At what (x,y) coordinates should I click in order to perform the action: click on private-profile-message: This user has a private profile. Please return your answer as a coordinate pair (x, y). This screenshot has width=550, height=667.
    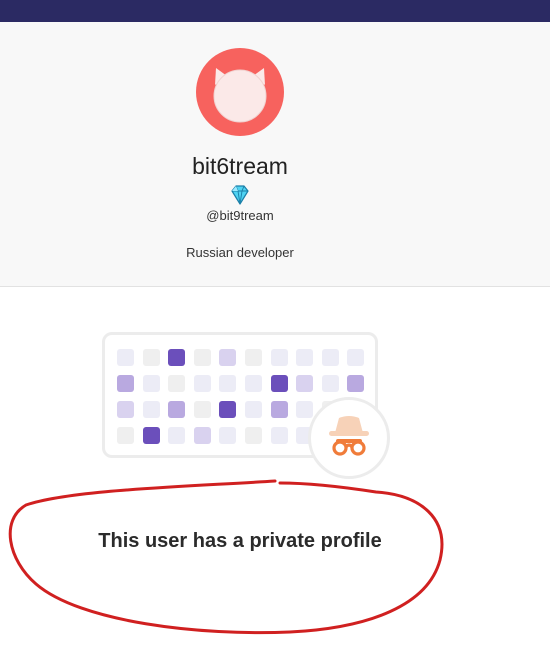
    Looking at the image, I should click on (240, 541).